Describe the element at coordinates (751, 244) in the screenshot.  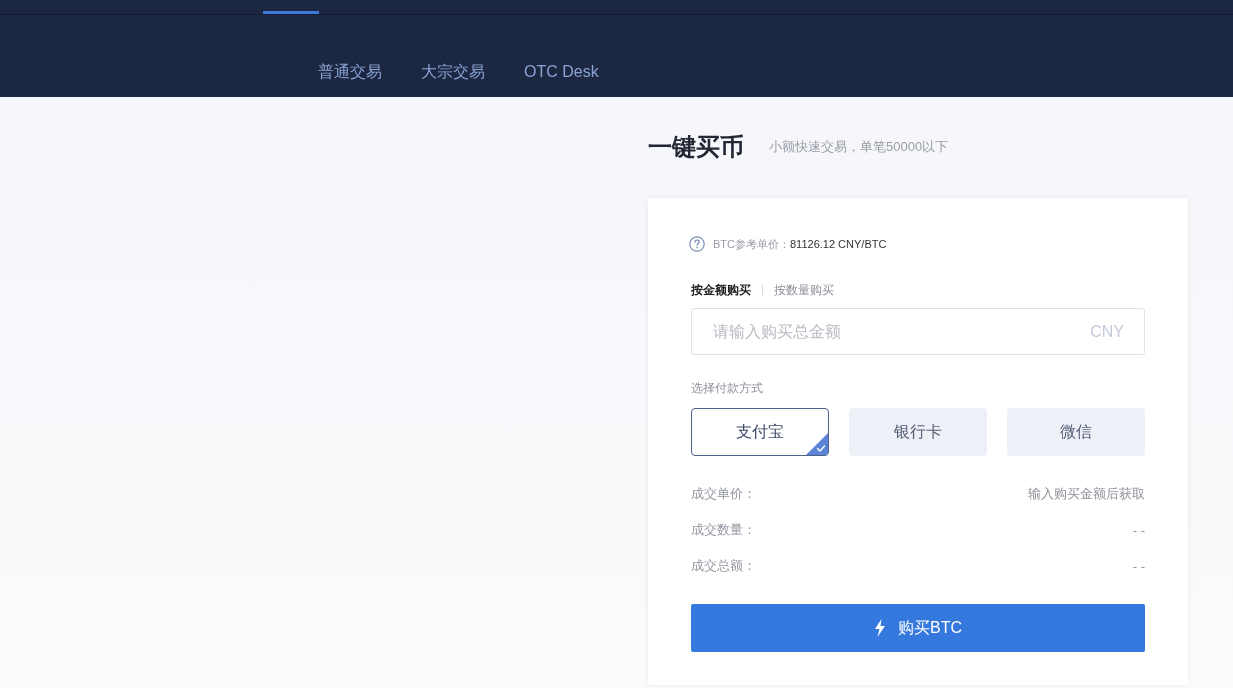
I see `reference-price-label: BTC参考单价：` at that location.